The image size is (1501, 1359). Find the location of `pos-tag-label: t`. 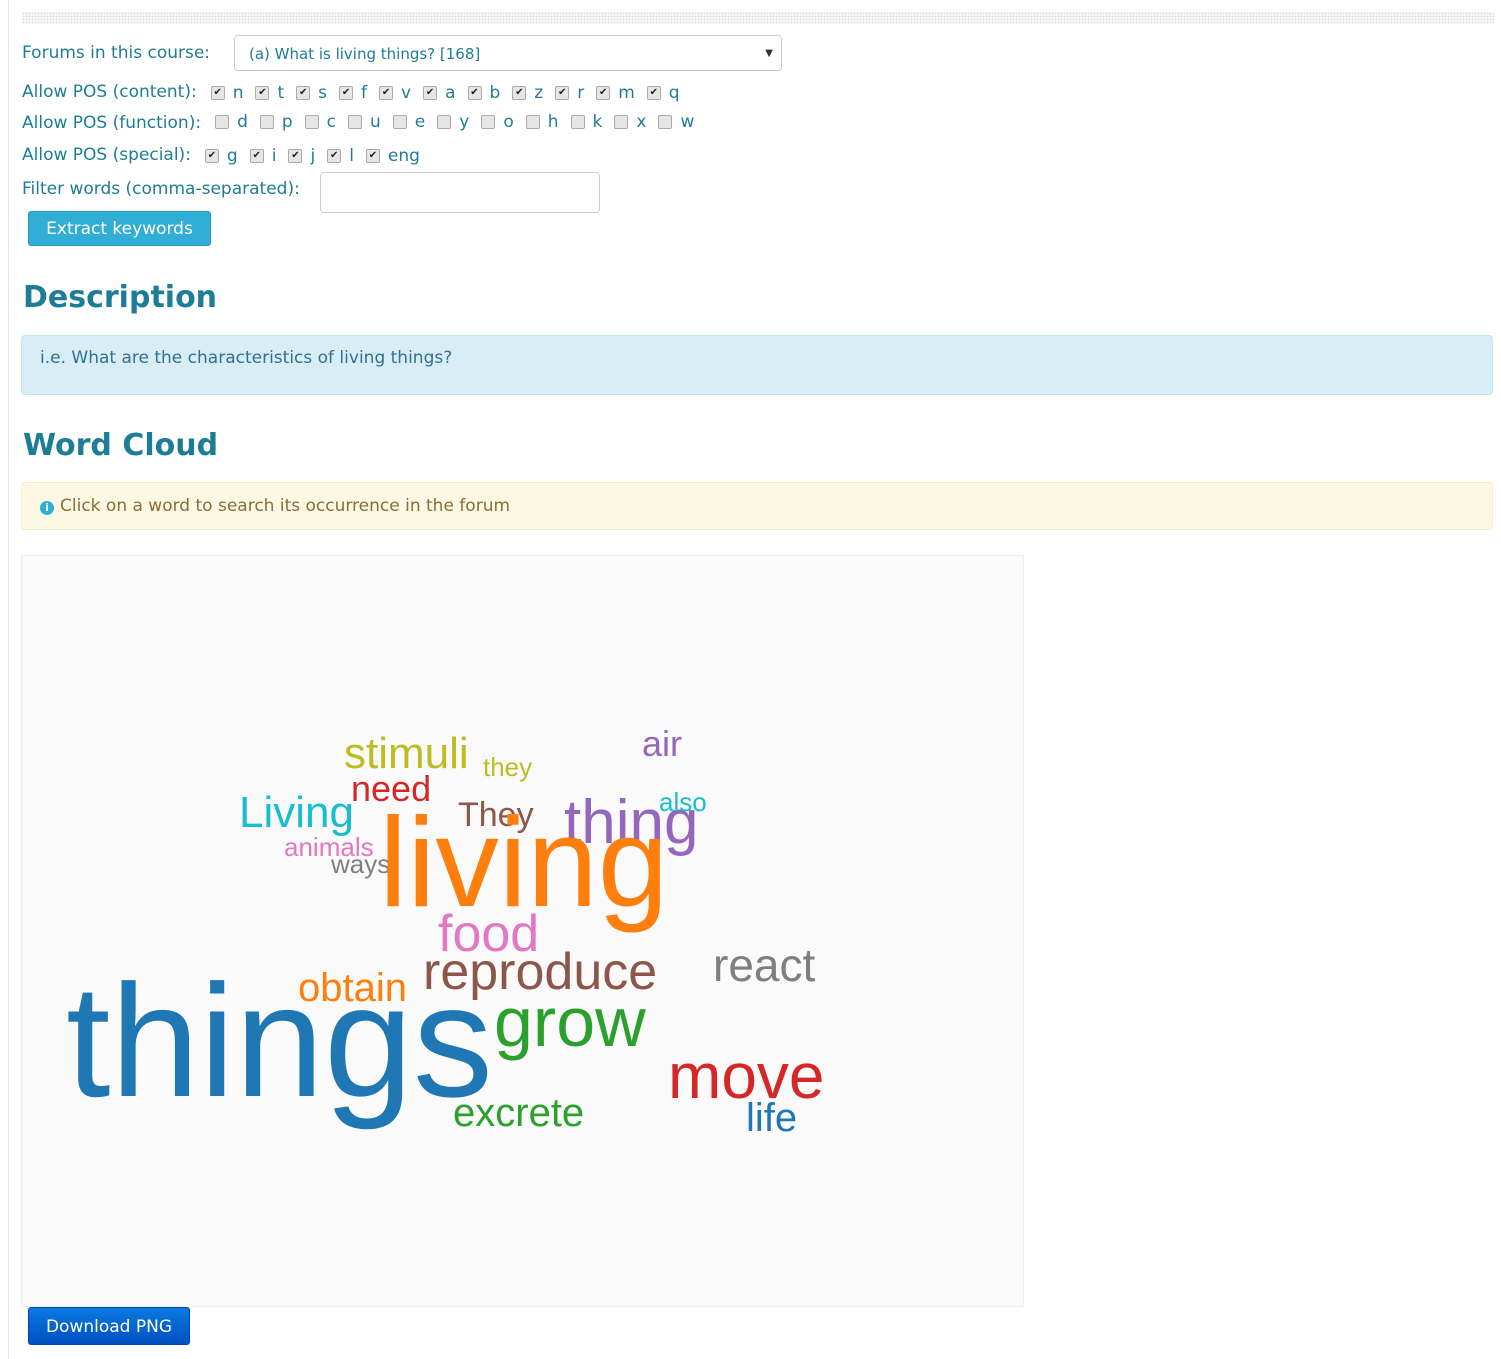

pos-tag-label: t is located at coordinates (281, 93).